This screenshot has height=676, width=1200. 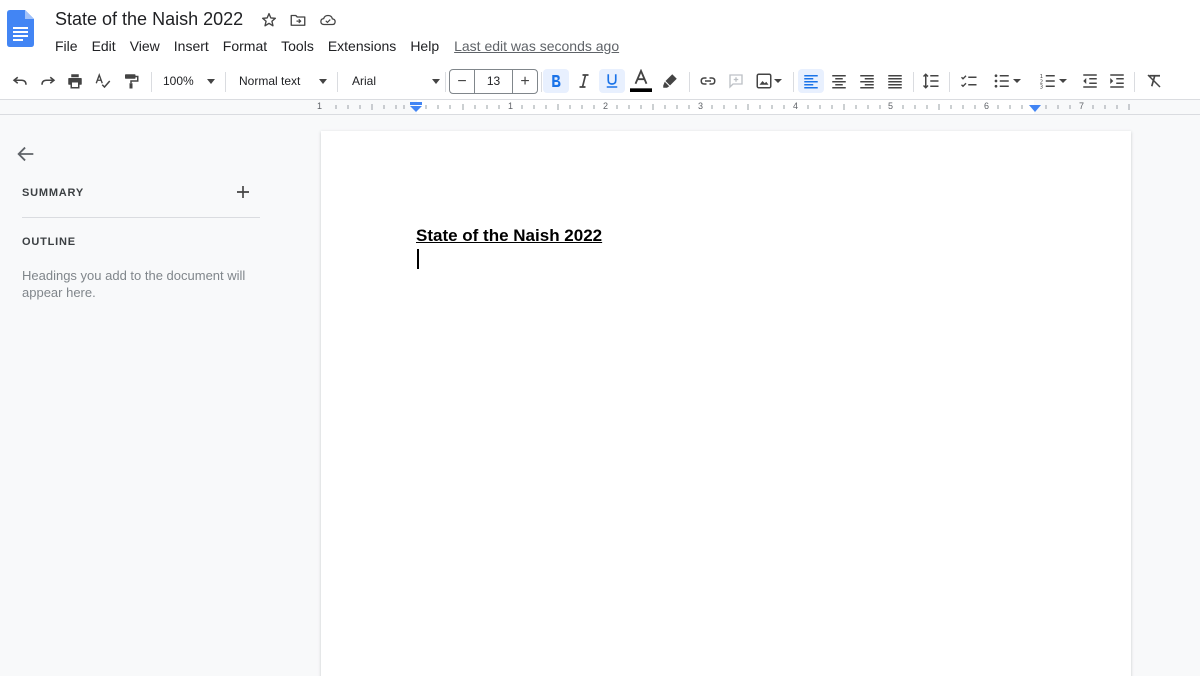 I want to click on back-arrow-icon, so click(x=26, y=154).